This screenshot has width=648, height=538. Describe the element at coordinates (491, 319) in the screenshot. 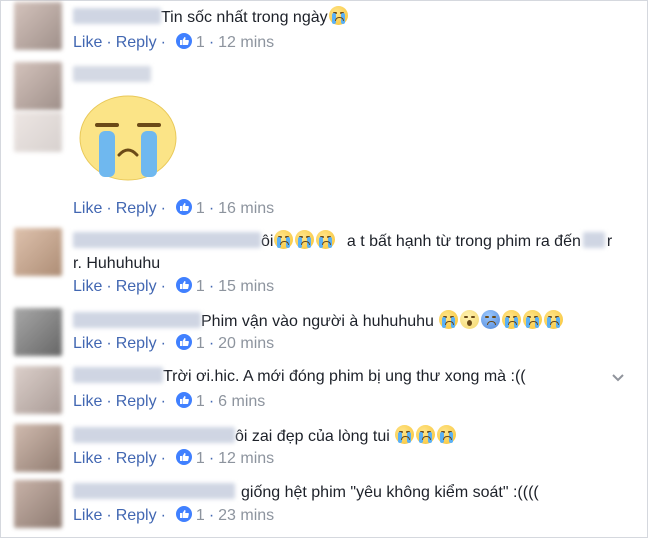

I see `anxious-face-icon` at that location.